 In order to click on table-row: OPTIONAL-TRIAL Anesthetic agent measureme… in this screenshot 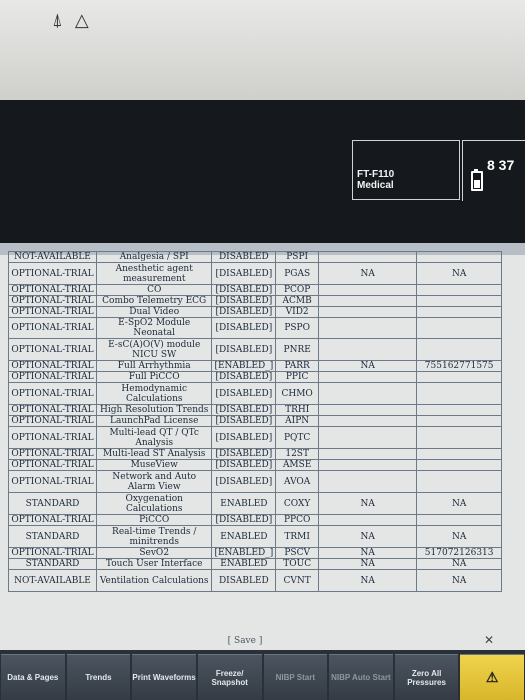, I will do `click(255, 273)`.